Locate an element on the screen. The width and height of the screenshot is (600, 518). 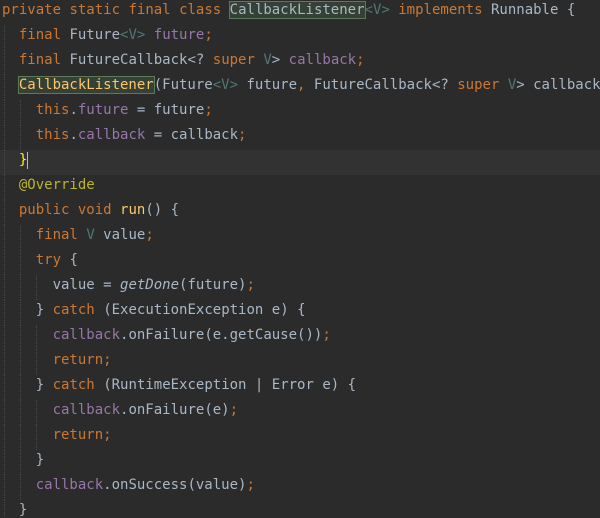
code-line-catch-execution: } catch (ExecutionException e) { is located at coordinates (300, 312).